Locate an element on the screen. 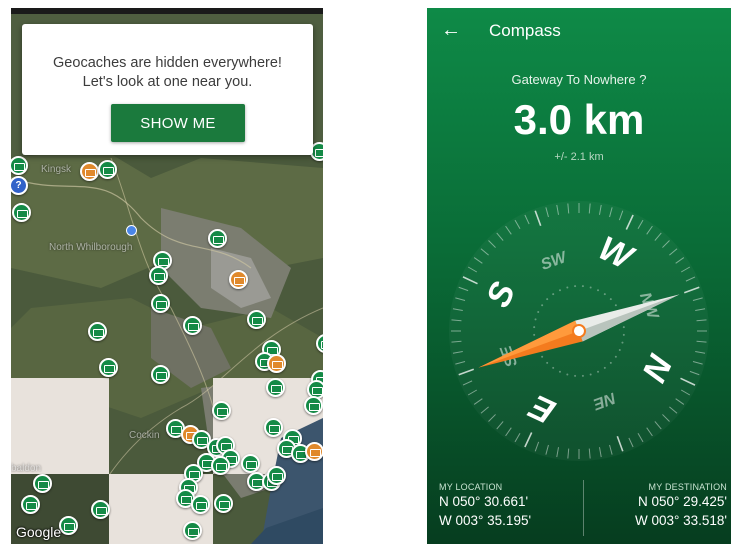 The height and width of the screenshot is (544, 731). unknown-cache-marker: ? is located at coordinates (19, 185).